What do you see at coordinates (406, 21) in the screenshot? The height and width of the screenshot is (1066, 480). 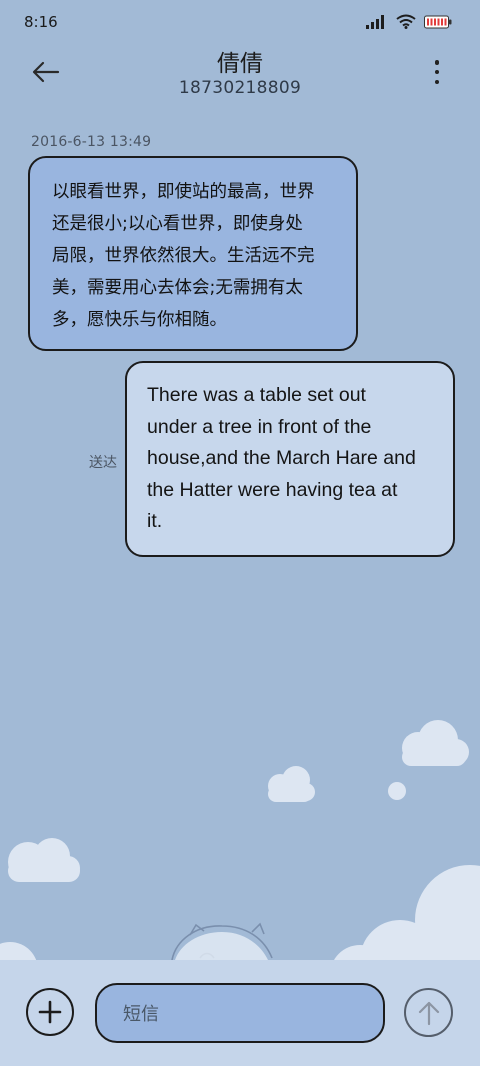 I see `wifi-icon` at bounding box center [406, 21].